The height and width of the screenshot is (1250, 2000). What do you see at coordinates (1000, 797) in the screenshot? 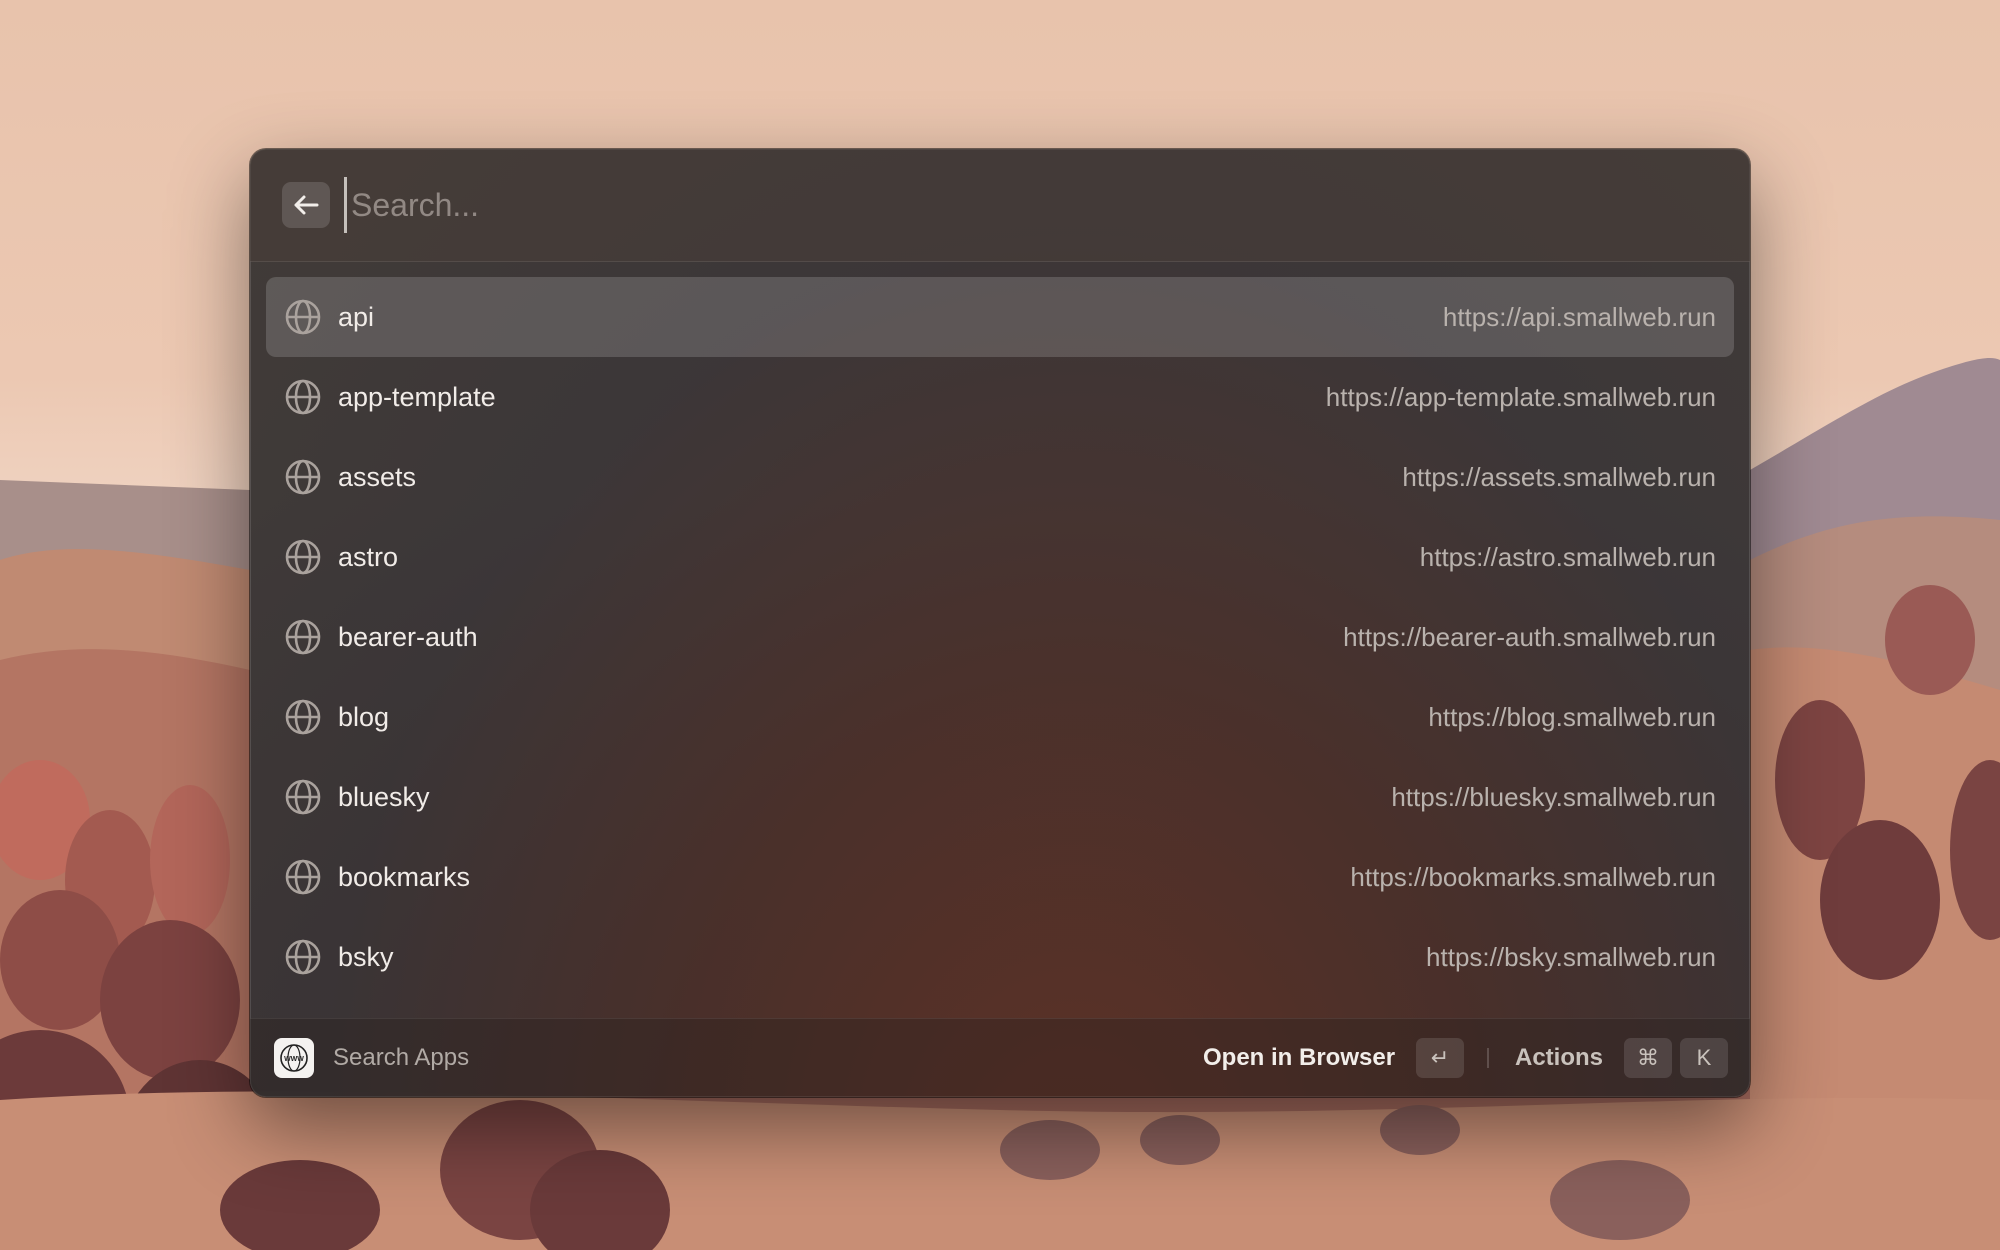
I see `list-item: bluesky https://bluesky.smallweb.run` at bounding box center [1000, 797].